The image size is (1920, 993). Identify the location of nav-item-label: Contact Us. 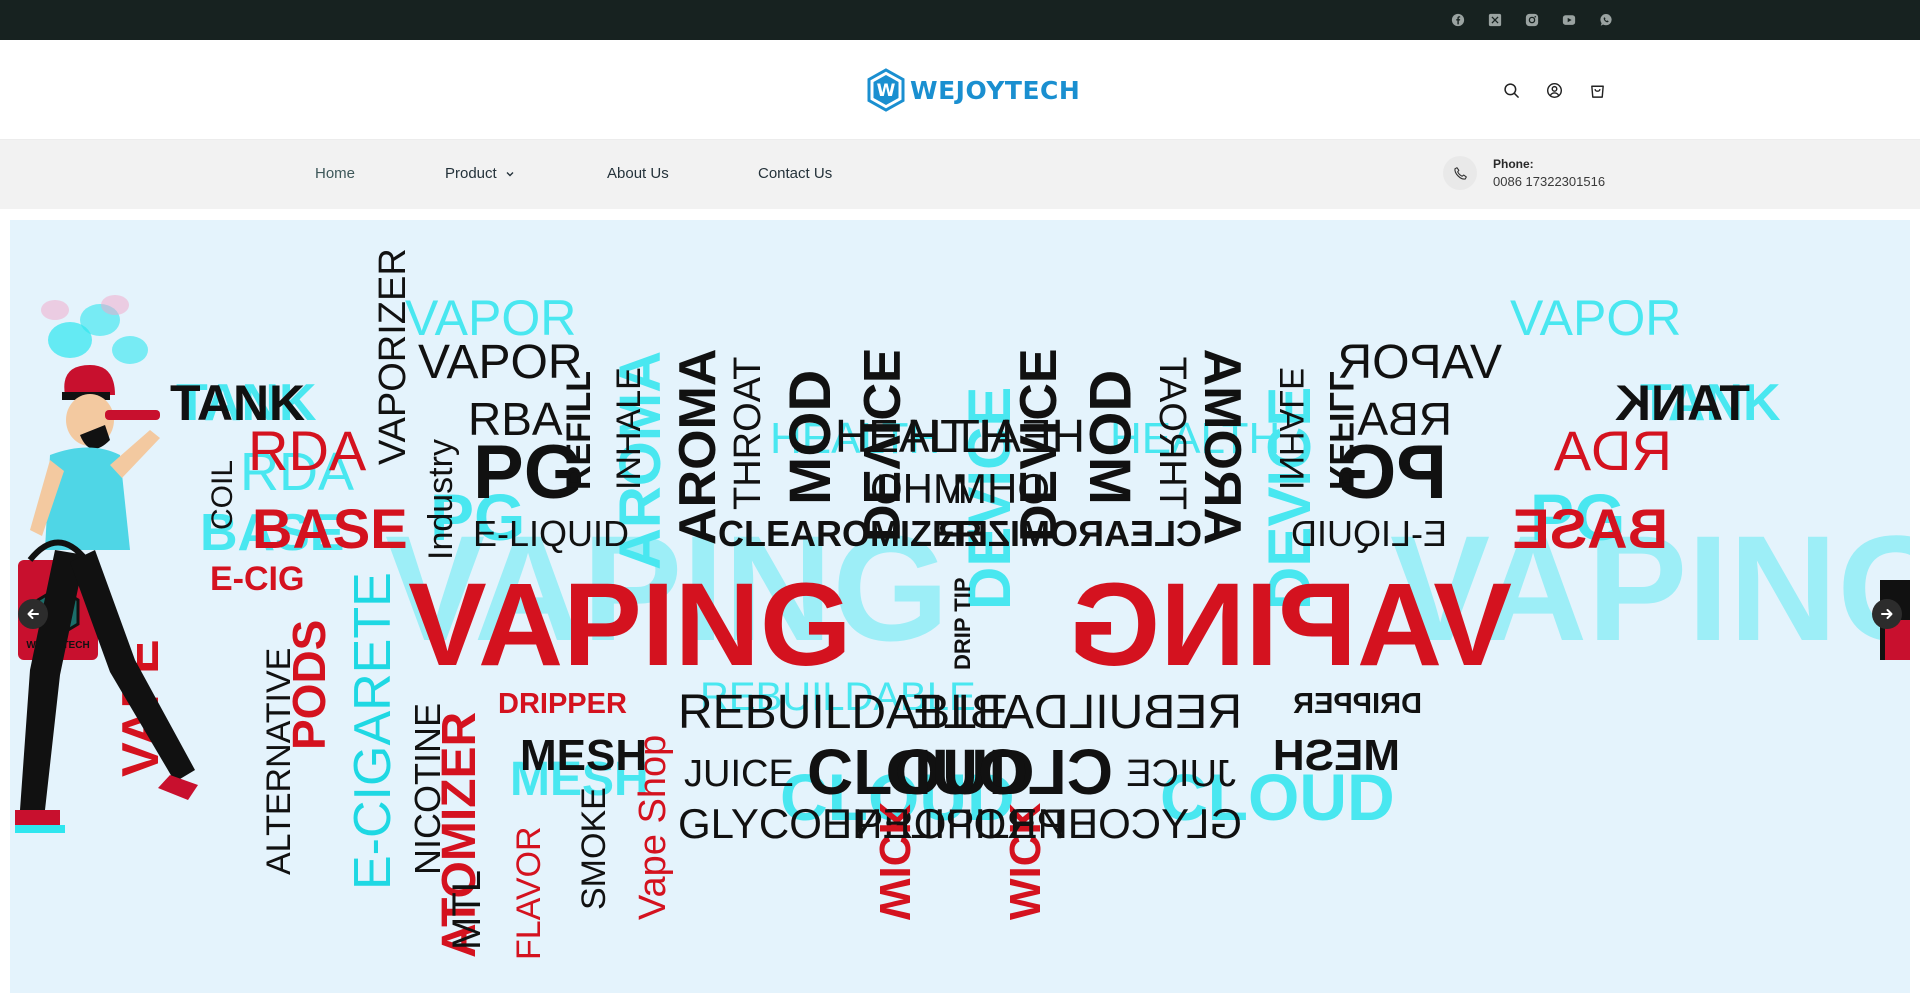
(795, 173).